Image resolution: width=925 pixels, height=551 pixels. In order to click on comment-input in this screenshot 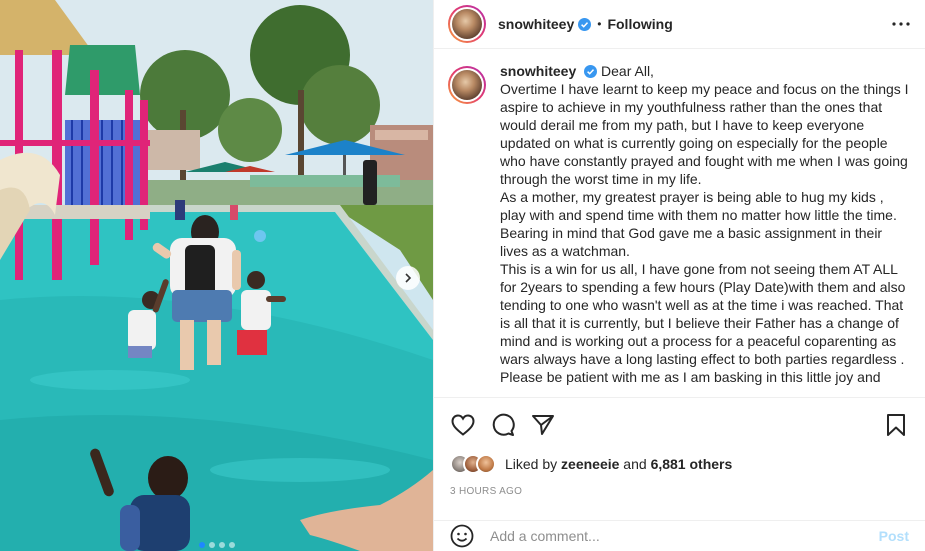, I will do `click(684, 535)`.